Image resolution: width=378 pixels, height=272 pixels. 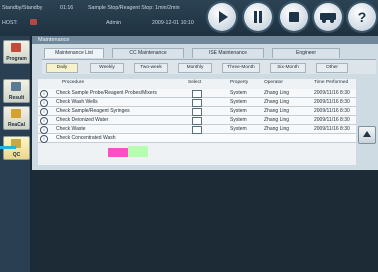 What do you see at coordinates (33, 22) in the screenshot?
I see `alarm-icon` at bounding box center [33, 22].